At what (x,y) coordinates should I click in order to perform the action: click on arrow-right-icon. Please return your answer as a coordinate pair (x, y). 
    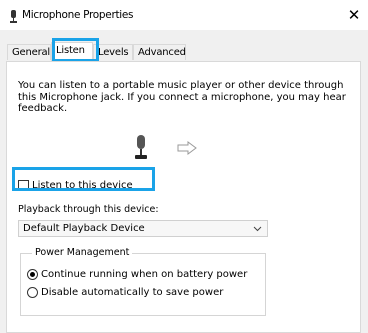
    Looking at the image, I should click on (187, 148).